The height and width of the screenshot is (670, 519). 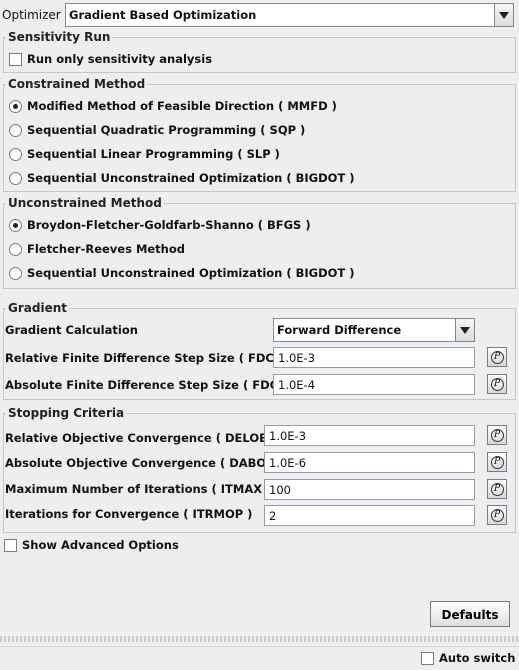 What do you see at coordinates (85, 203) in the screenshot?
I see `unconstrained-title: Unconstrained Method` at bounding box center [85, 203].